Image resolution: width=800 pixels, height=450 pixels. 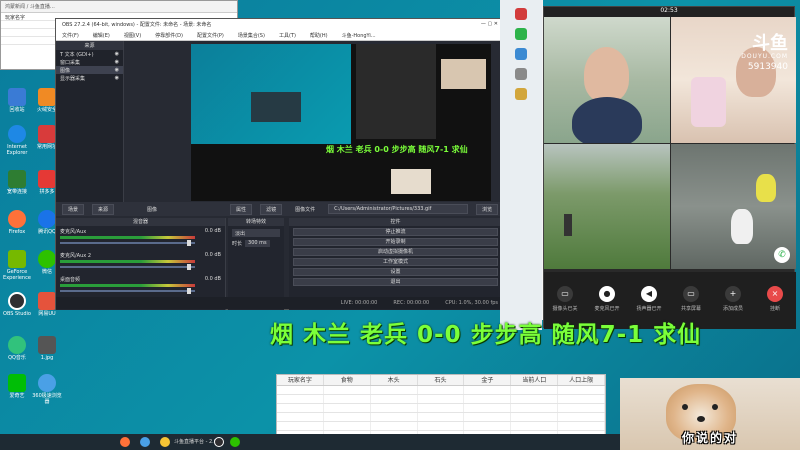 I want to click on duration-label: 时长, so click(x=237, y=244).